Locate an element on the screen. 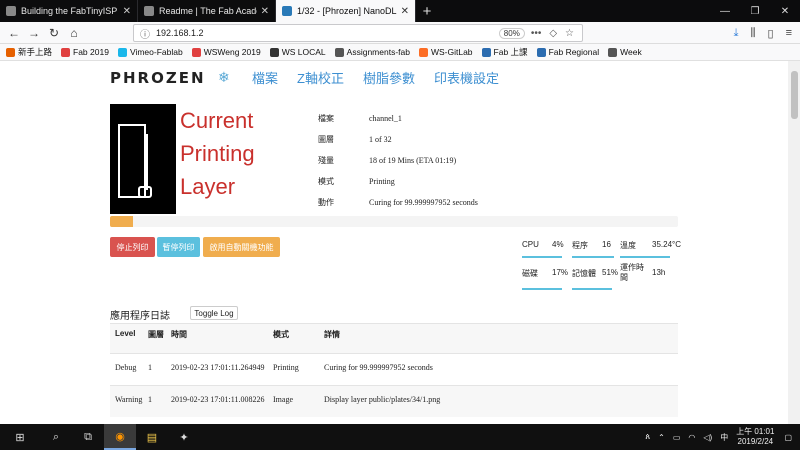 This screenshot has height=450, width=800. file-explorer-icon: ▤ is located at coordinates (152, 437).